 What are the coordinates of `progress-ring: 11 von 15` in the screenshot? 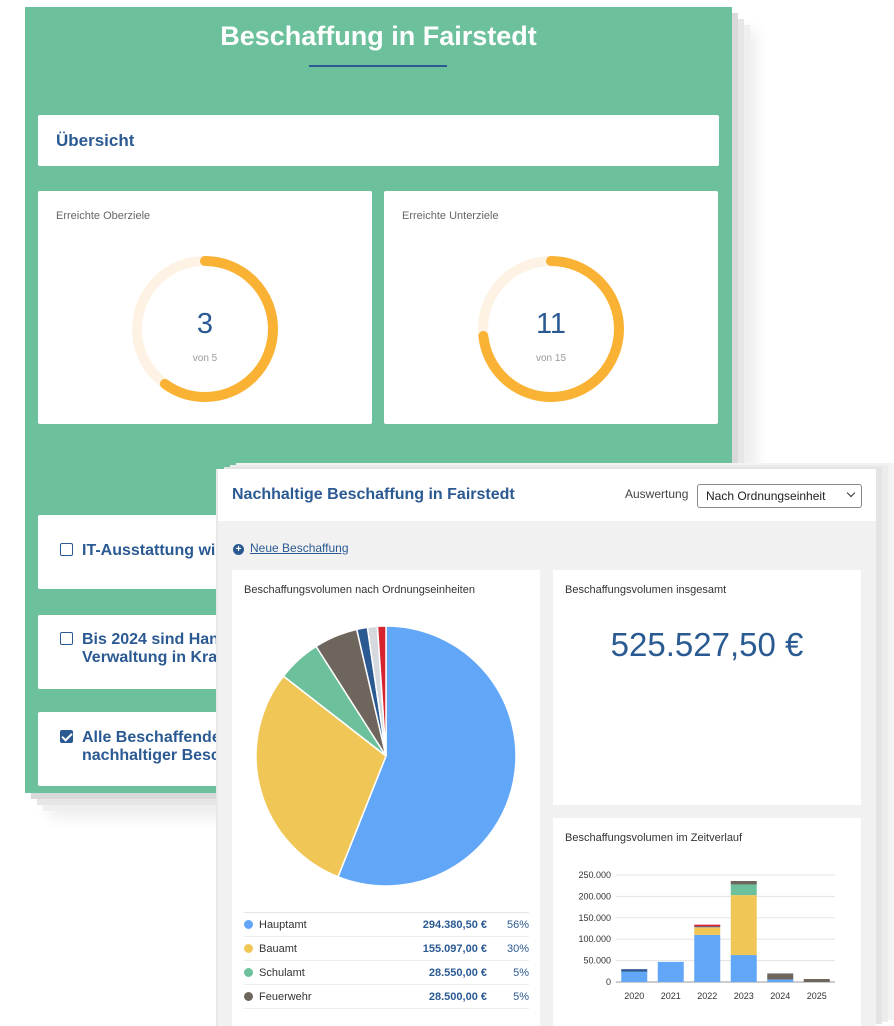 It's located at (551, 329).